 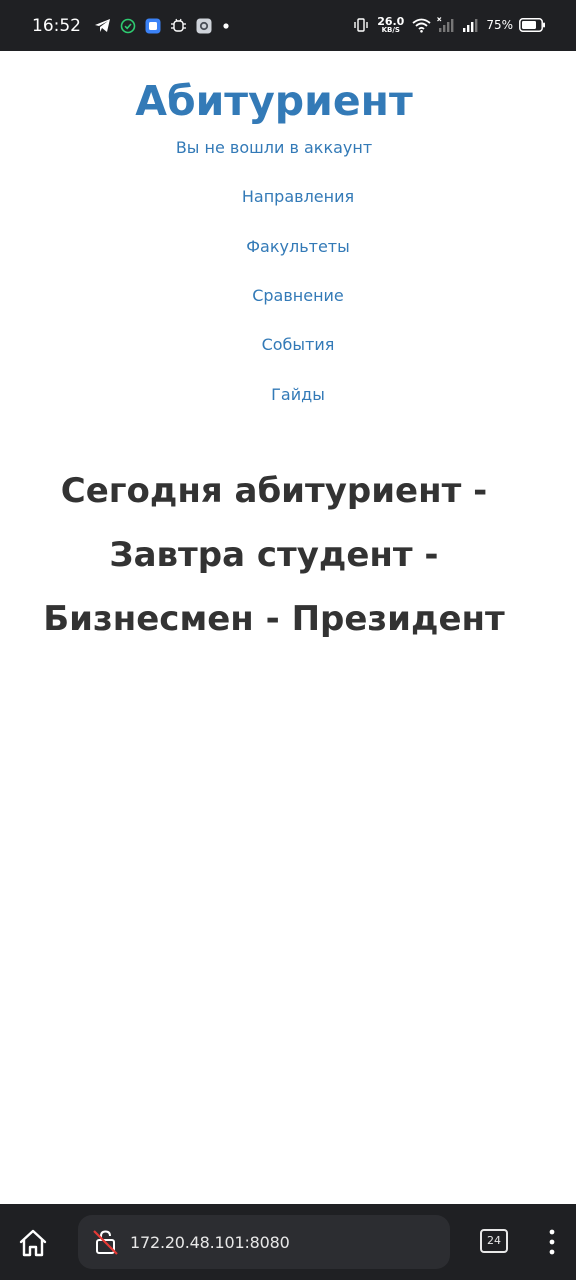 What do you see at coordinates (288, 247) in the screenshot?
I see `nav-link-faculties: Факультеты` at bounding box center [288, 247].